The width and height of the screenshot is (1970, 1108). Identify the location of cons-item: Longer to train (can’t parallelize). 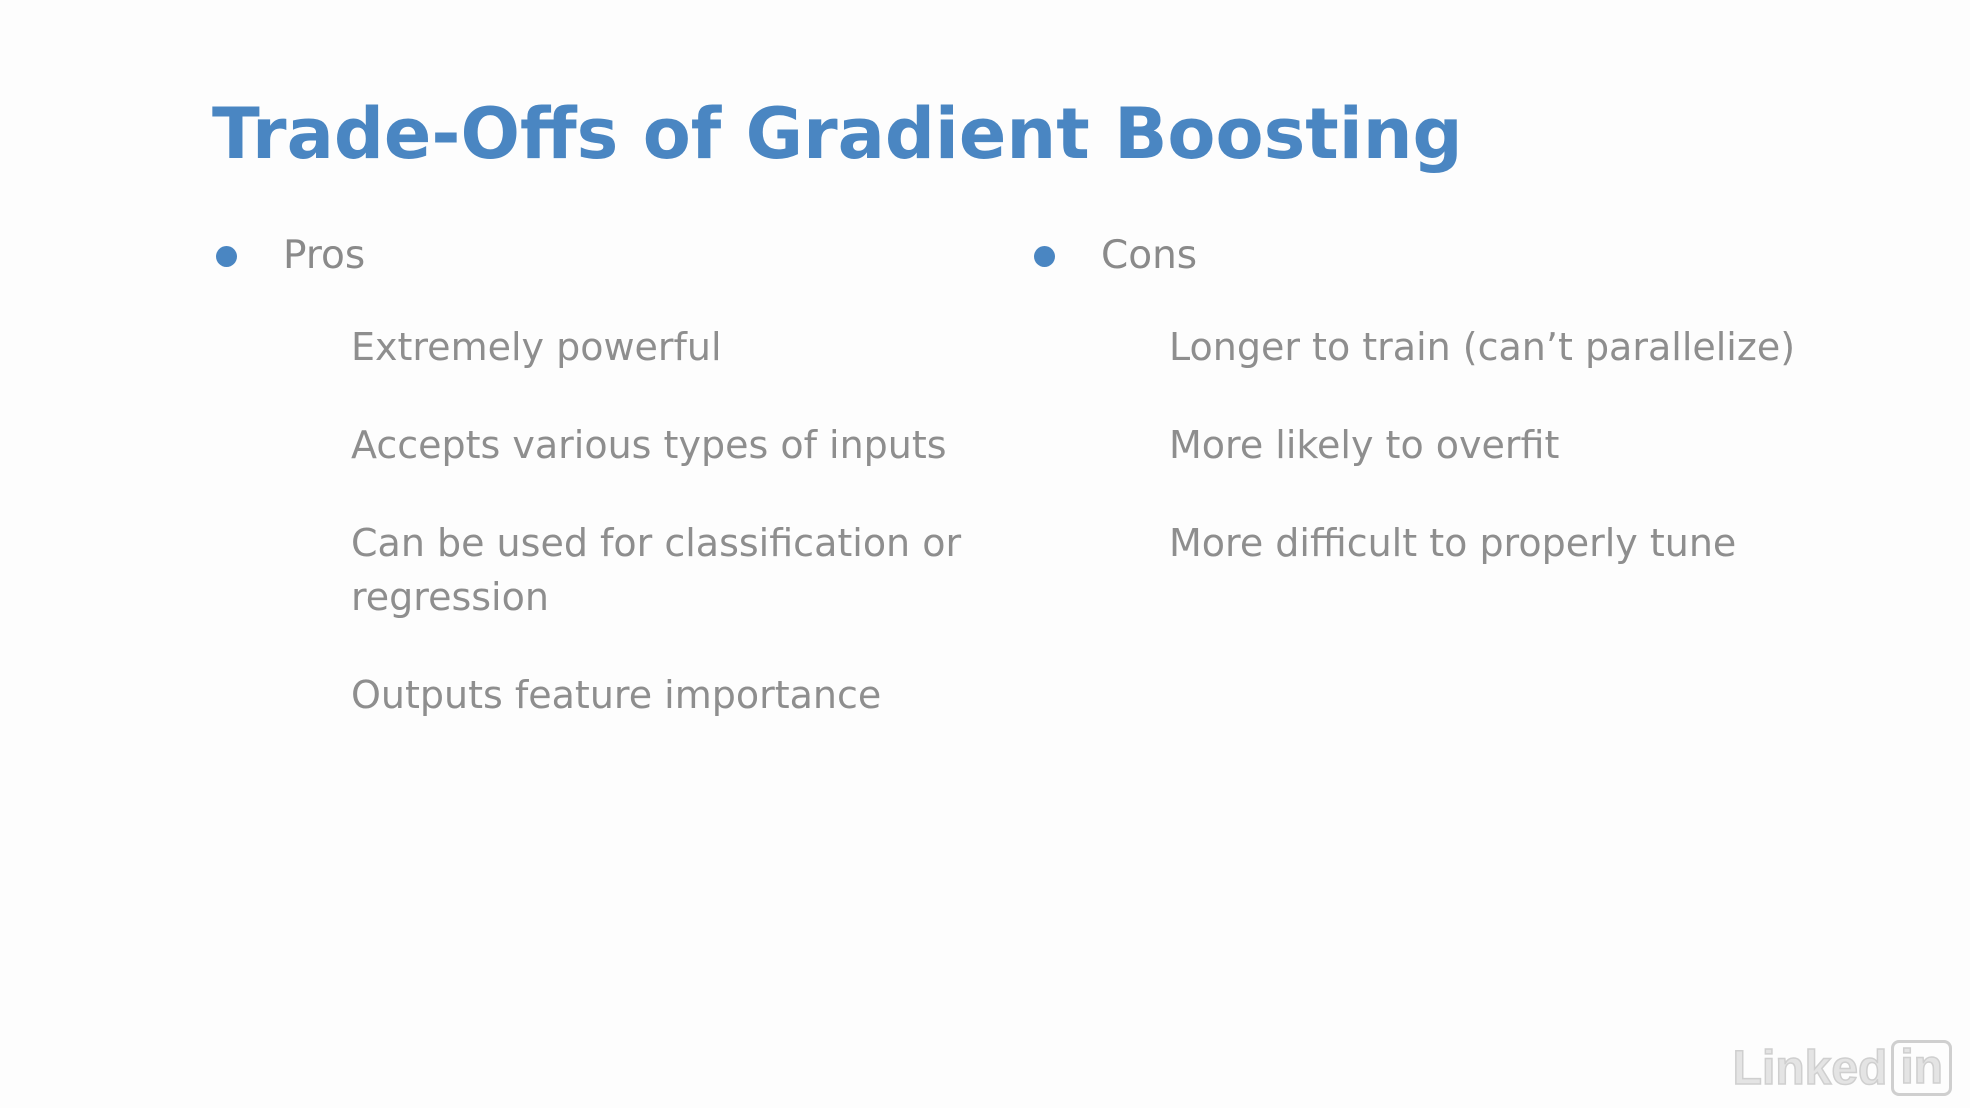
(1482, 347).